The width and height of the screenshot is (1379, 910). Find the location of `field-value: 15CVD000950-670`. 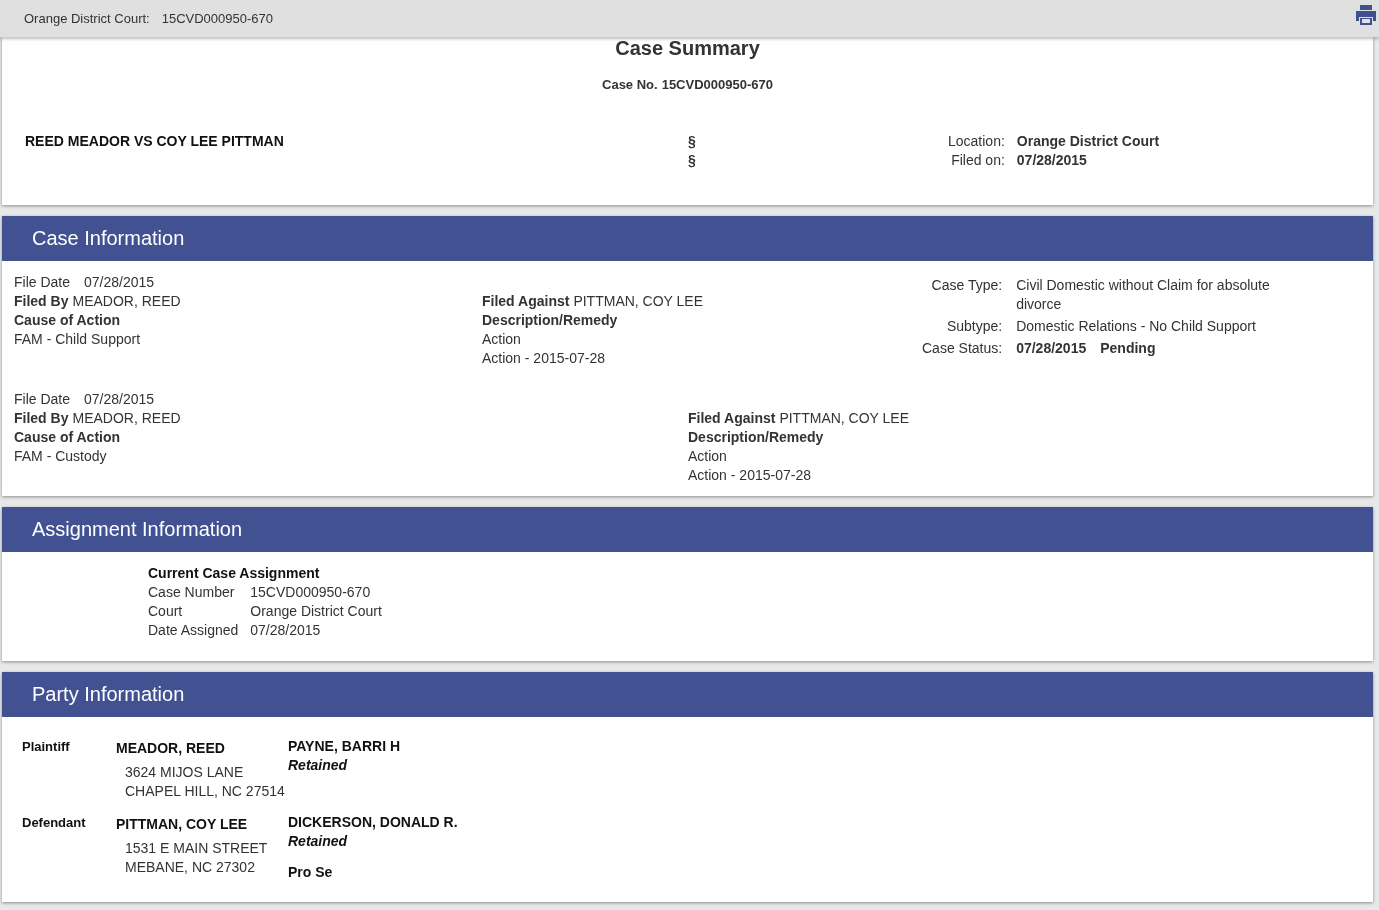

field-value: 15CVD000950-670 is located at coordinates (311, 592).